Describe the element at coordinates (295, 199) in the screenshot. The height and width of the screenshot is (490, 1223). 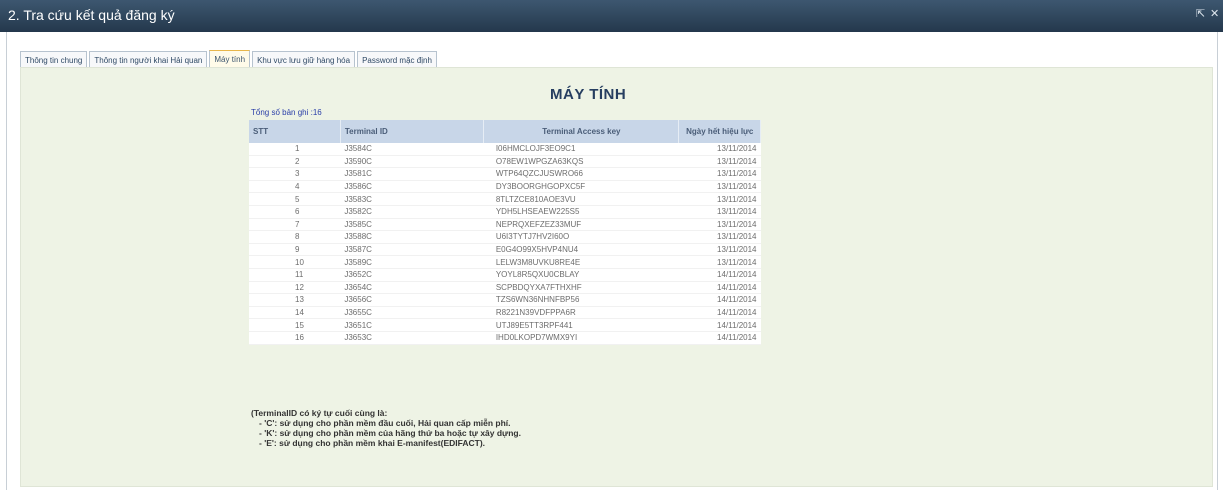
I see `cell-stt: 5` at that location.